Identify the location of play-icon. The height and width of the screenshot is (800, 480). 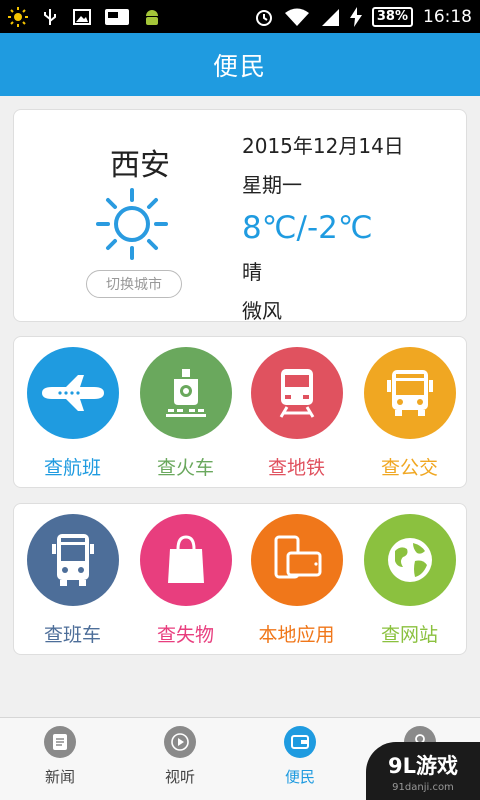
(180, 742).